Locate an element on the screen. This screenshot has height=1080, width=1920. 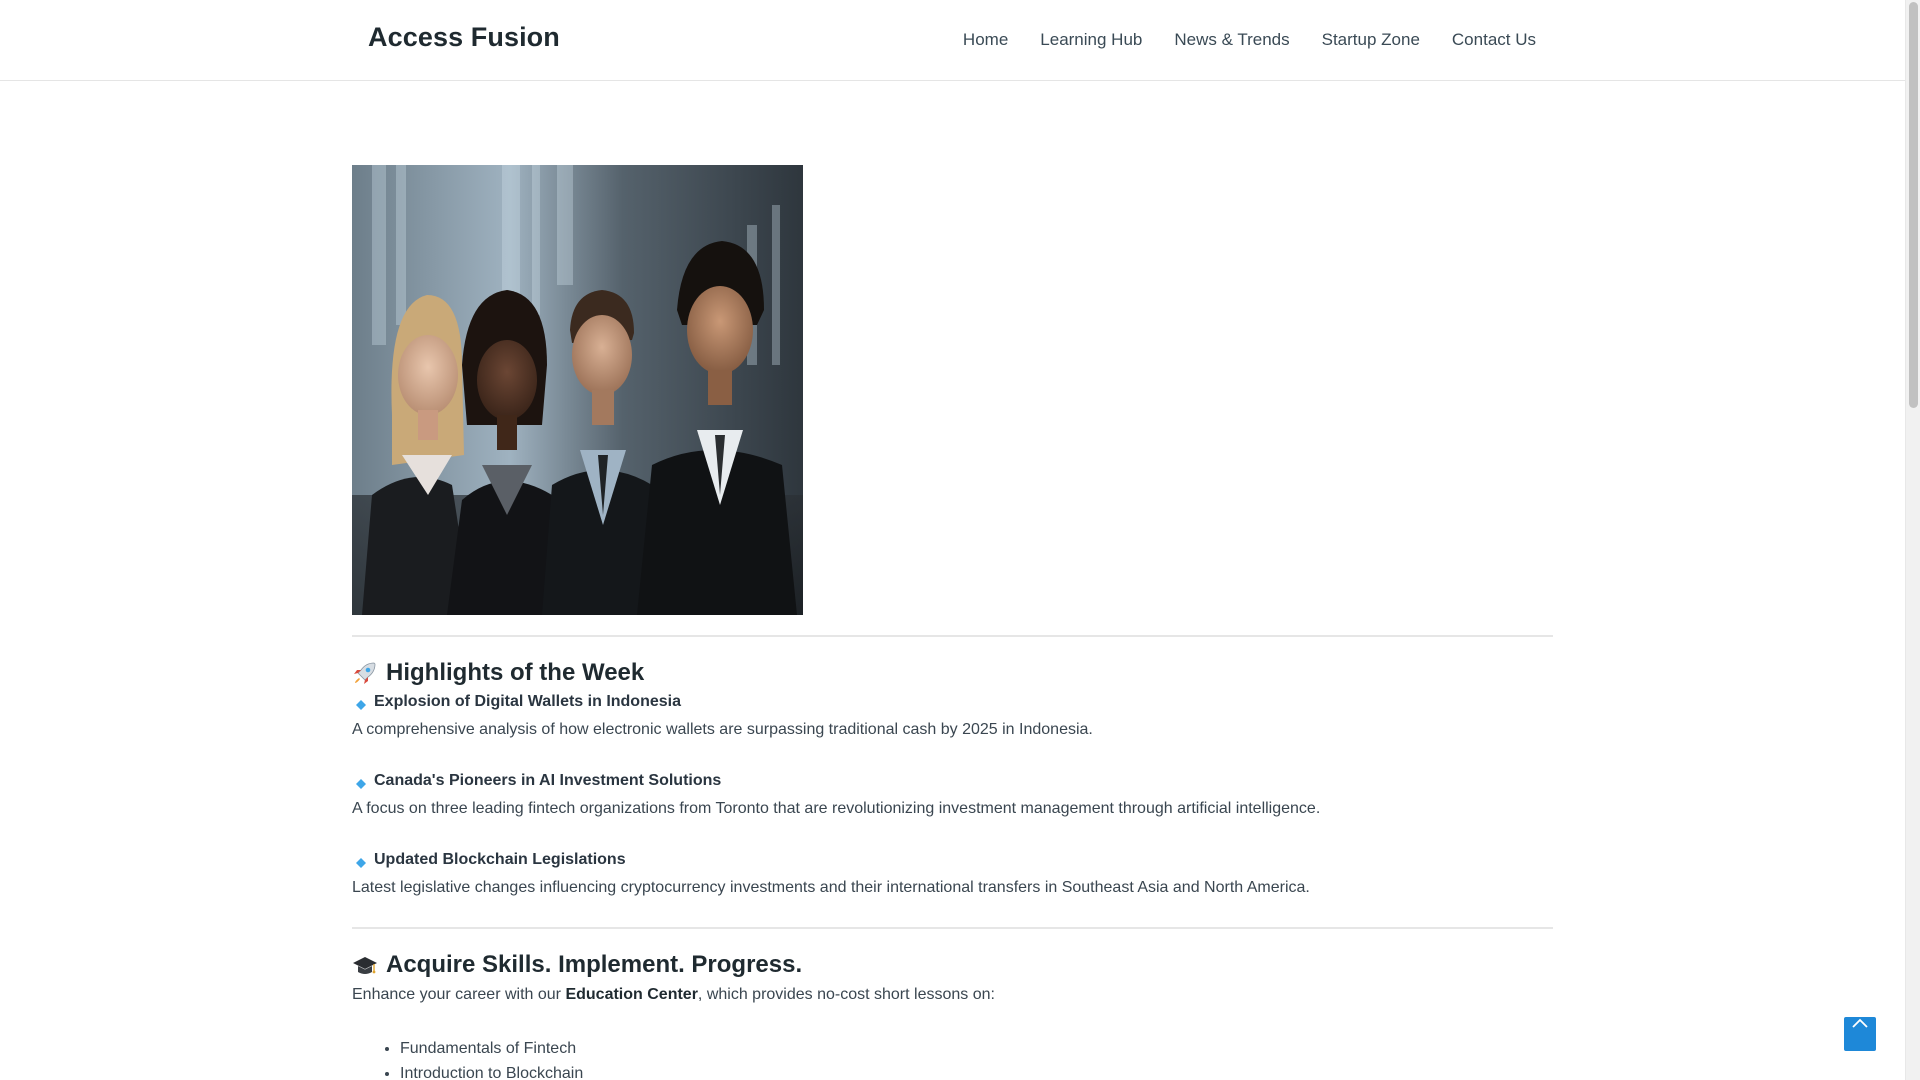
chevron-up-icon is located at coordinates (1860, 1023).